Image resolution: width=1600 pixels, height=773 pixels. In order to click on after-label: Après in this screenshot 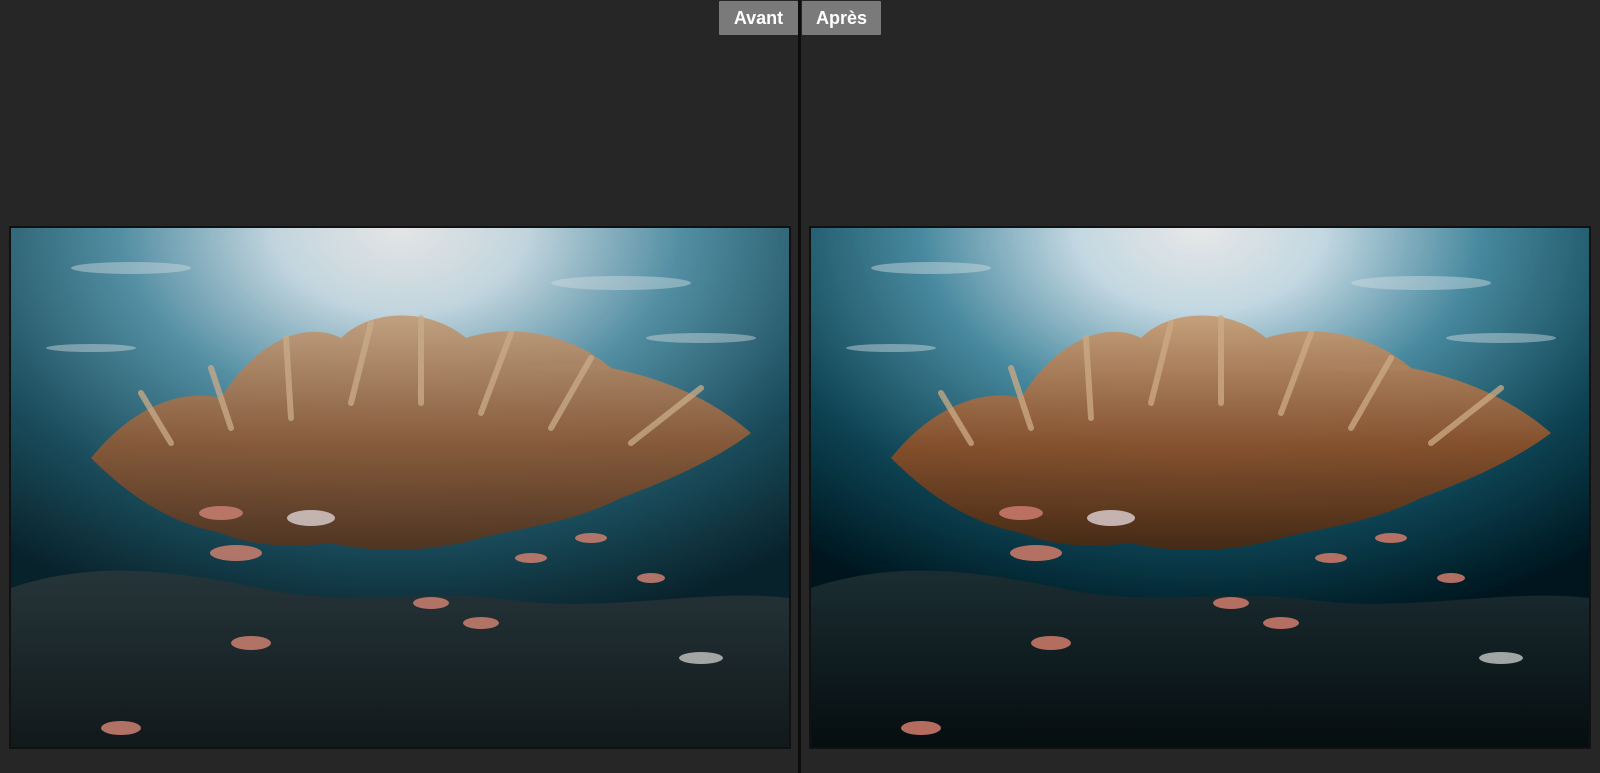, I will do `click(841, 18)`.